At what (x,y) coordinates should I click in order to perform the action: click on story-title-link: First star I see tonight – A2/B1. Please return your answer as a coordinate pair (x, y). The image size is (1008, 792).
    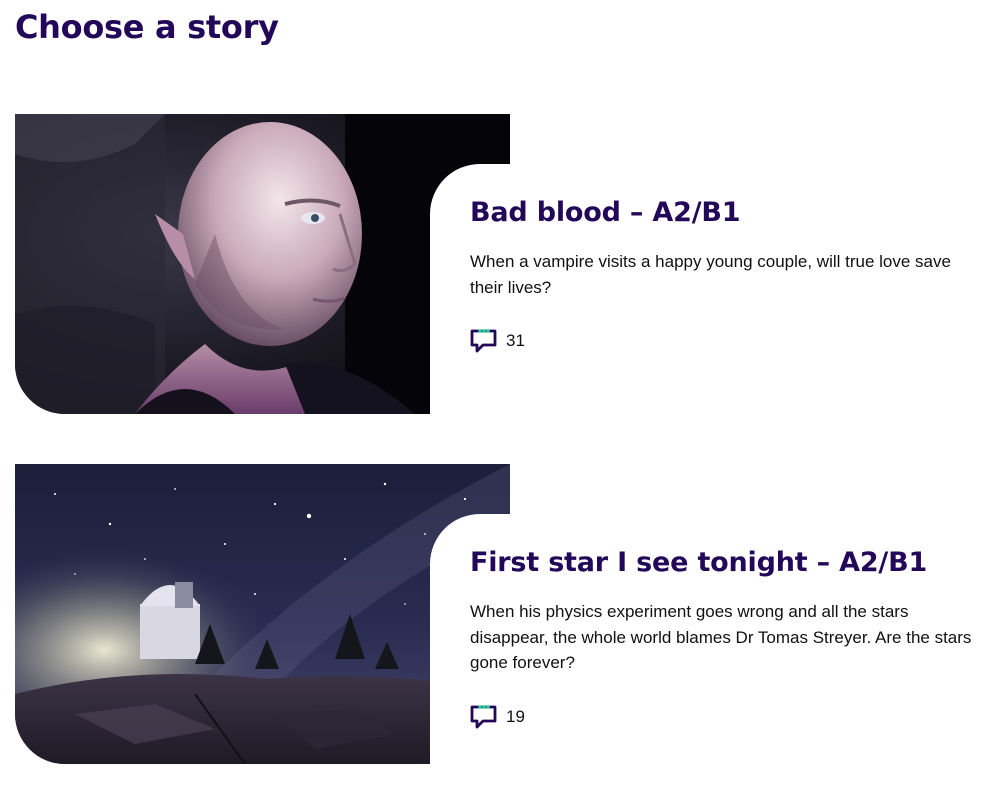
    Looking at the image, I should click on (698, 563).